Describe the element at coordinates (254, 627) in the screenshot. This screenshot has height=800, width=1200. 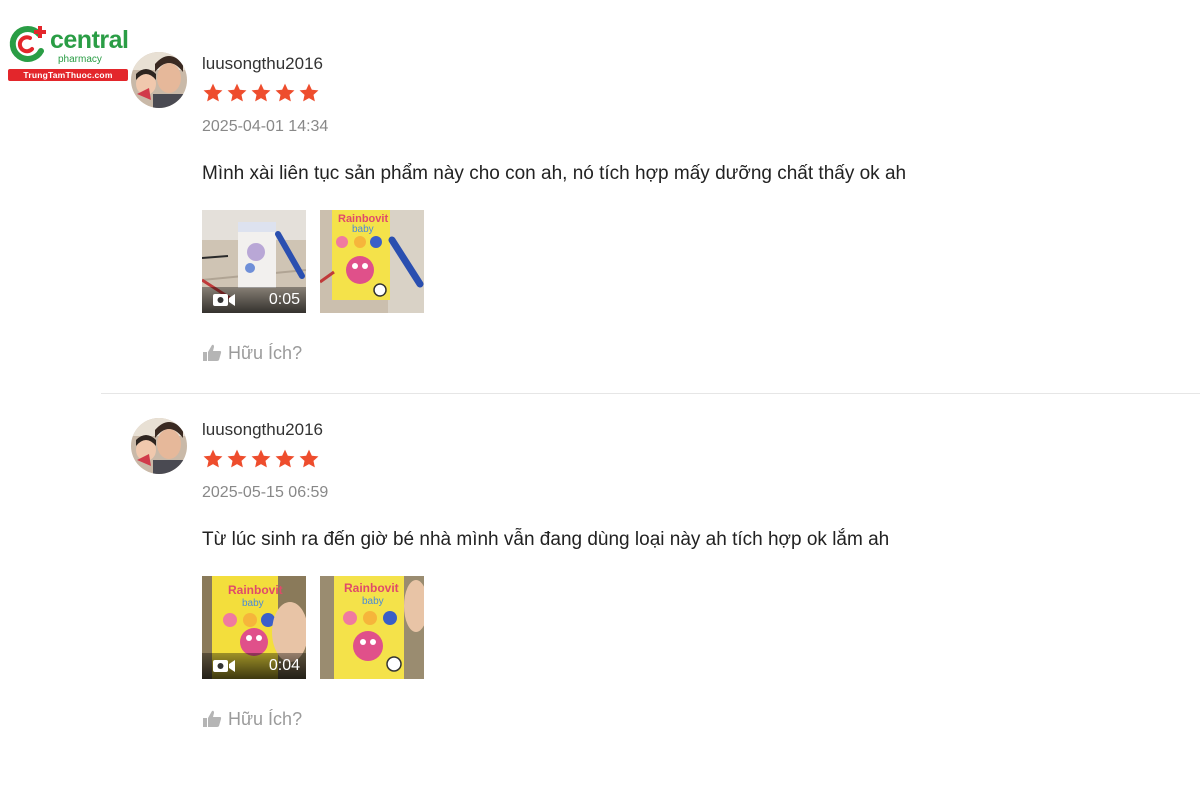
I see `video-thumbnail: Rainbovit baby 0:04` at that location.